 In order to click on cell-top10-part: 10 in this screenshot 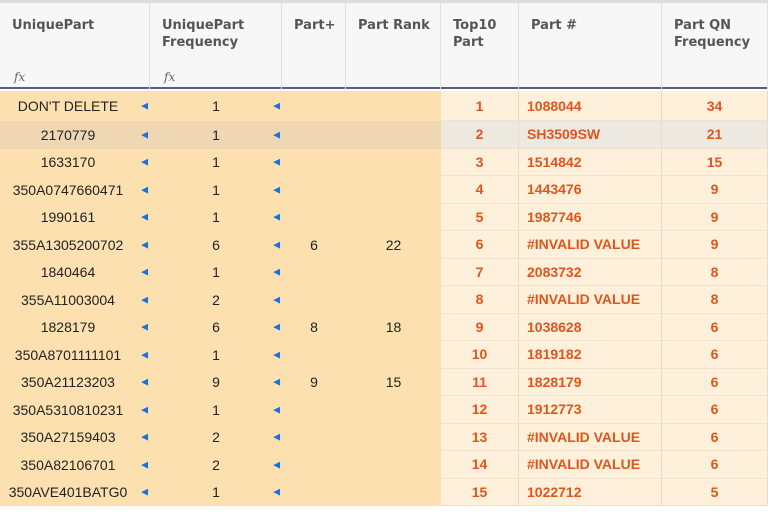, I will do `click(480, 355)`.